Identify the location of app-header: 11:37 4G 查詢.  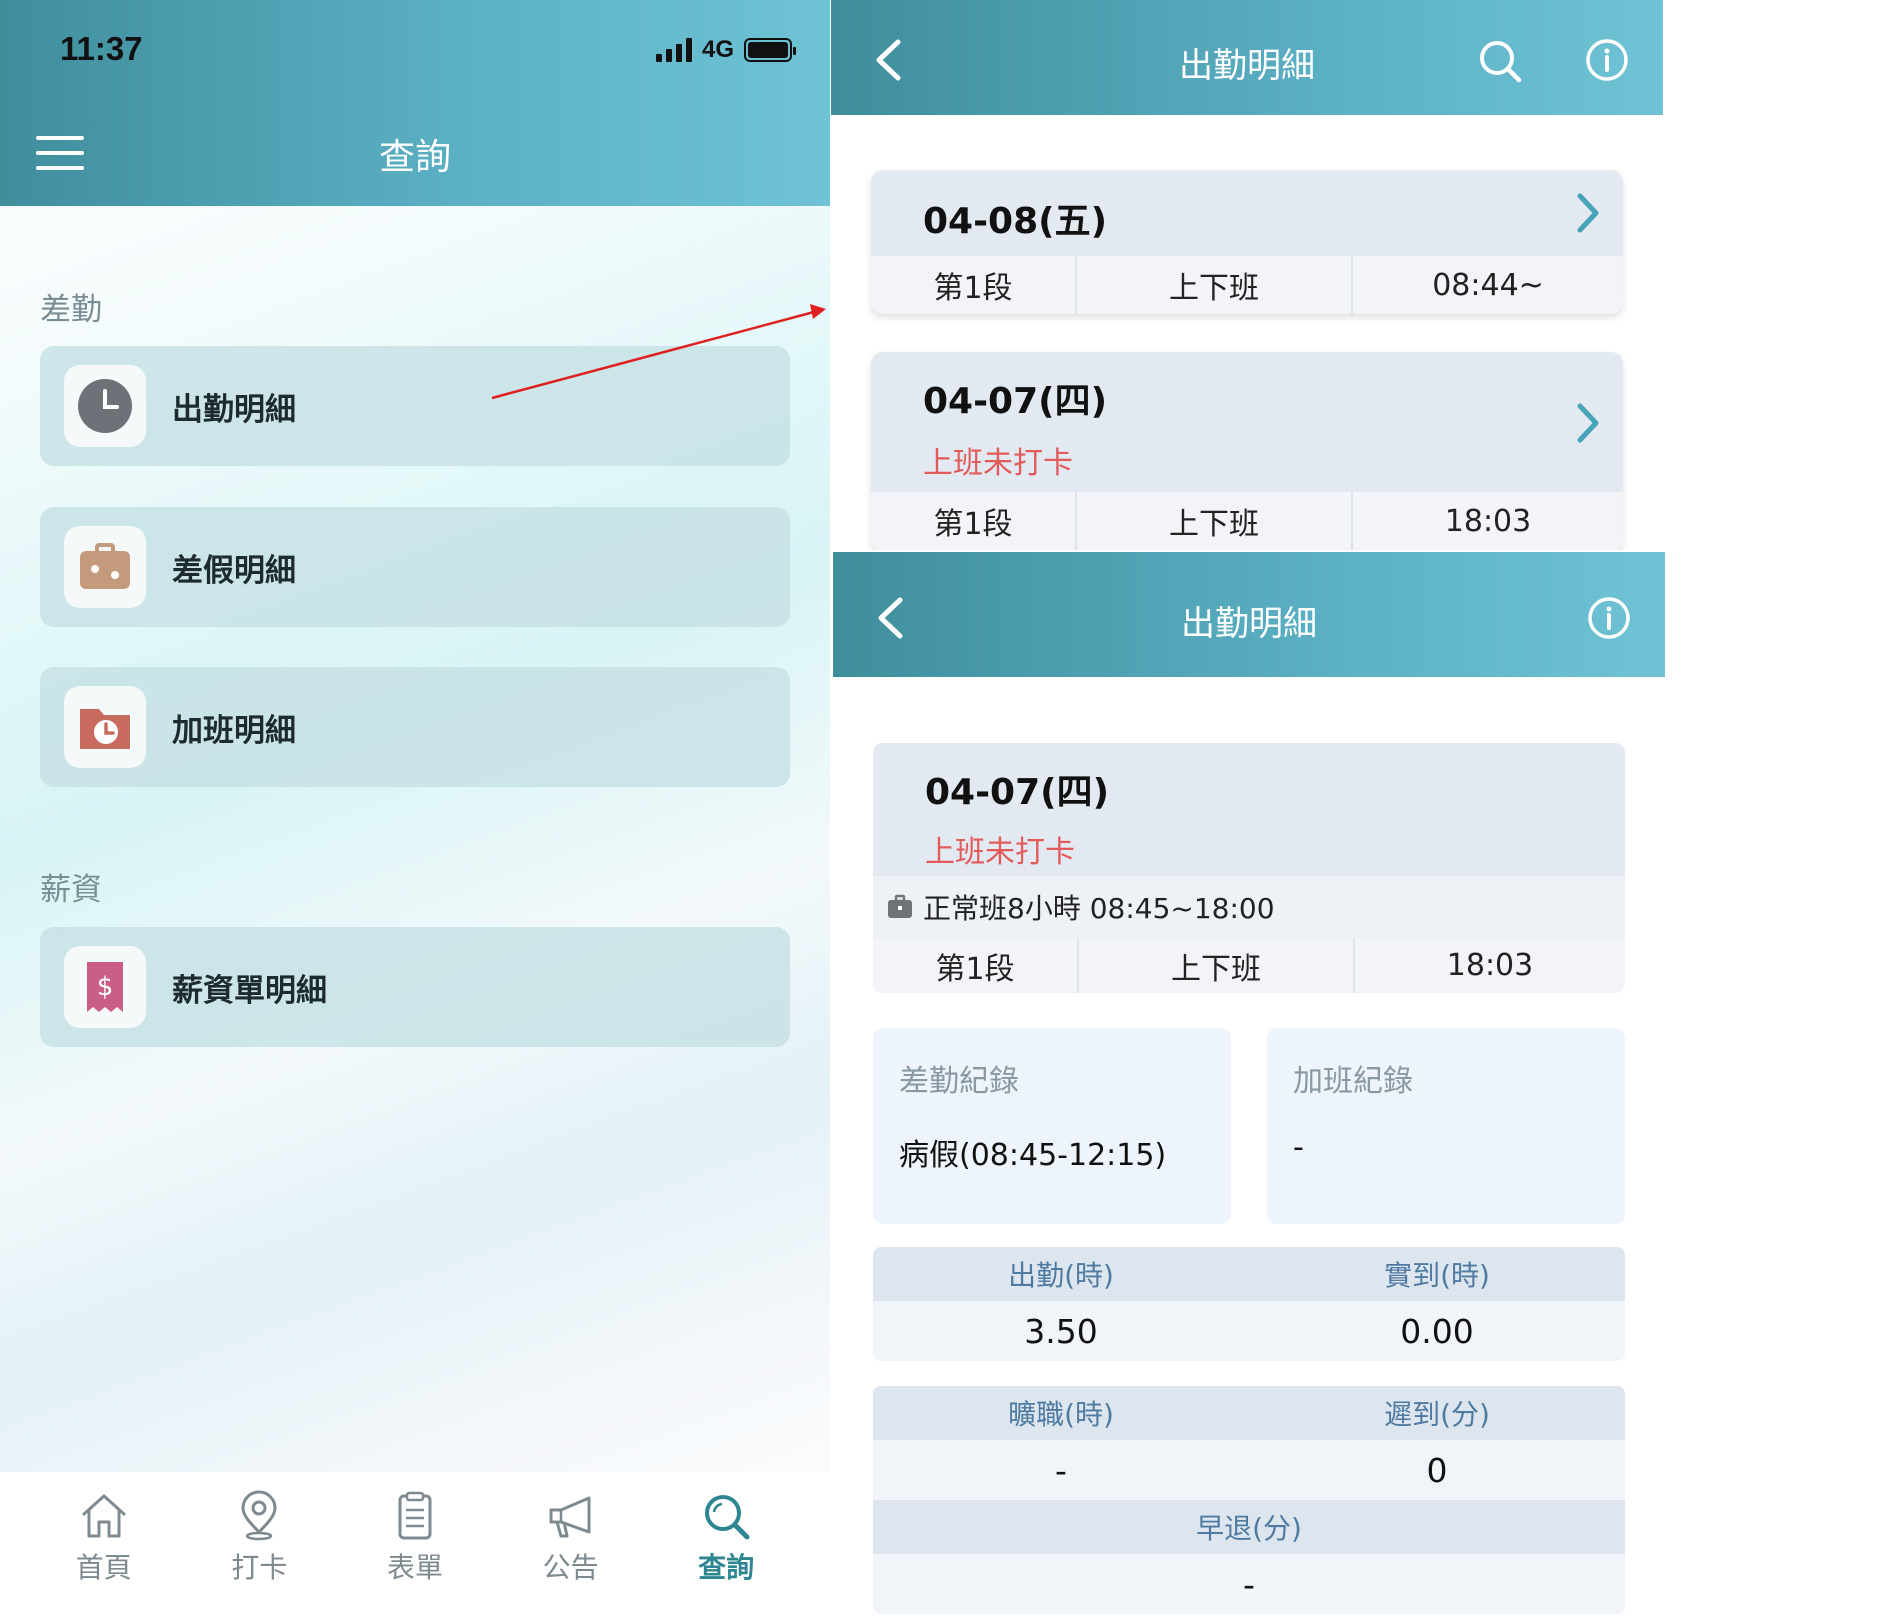
(415, 103).